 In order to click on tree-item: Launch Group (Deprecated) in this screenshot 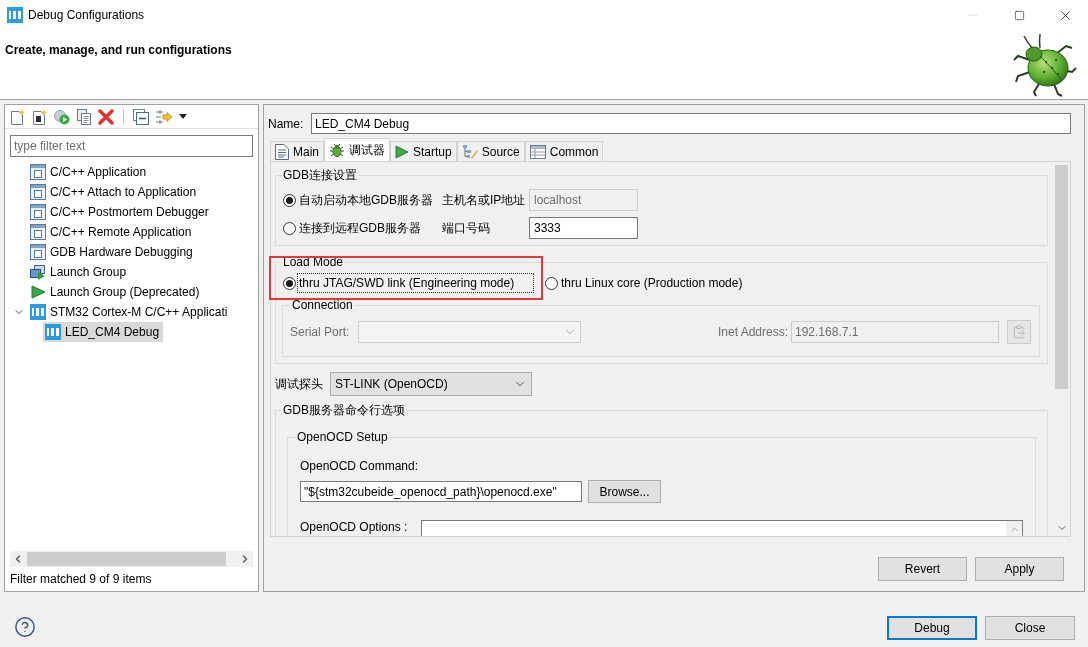, I will do `click(116, 292)`.